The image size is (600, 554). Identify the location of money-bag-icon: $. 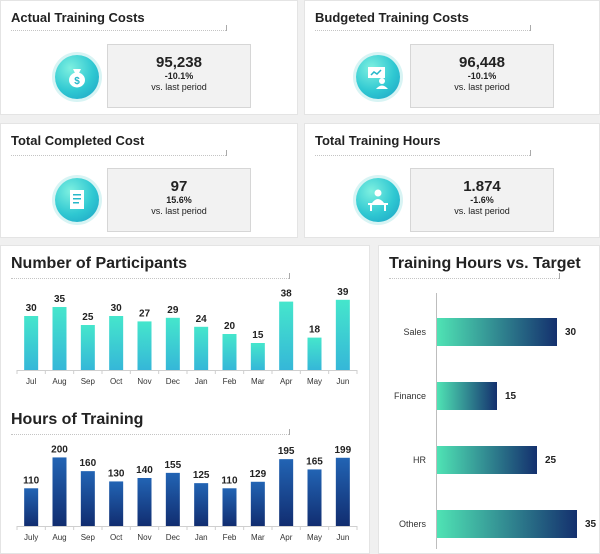
(77, 77).